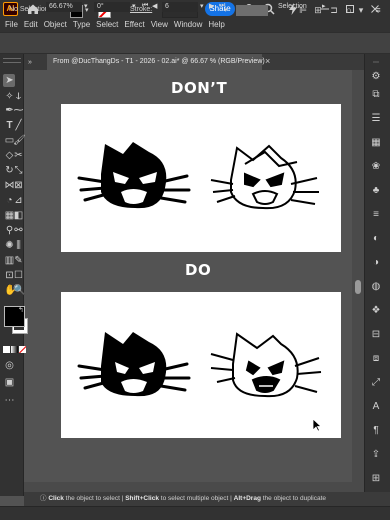  I want to click on screen-mode-icon: ▣, so click(9, 382).